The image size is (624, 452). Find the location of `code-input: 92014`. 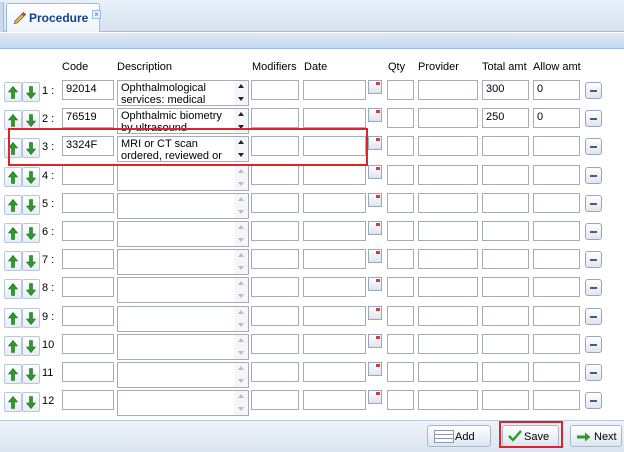

code-input: 92014 is located at coordinates (88, 90).